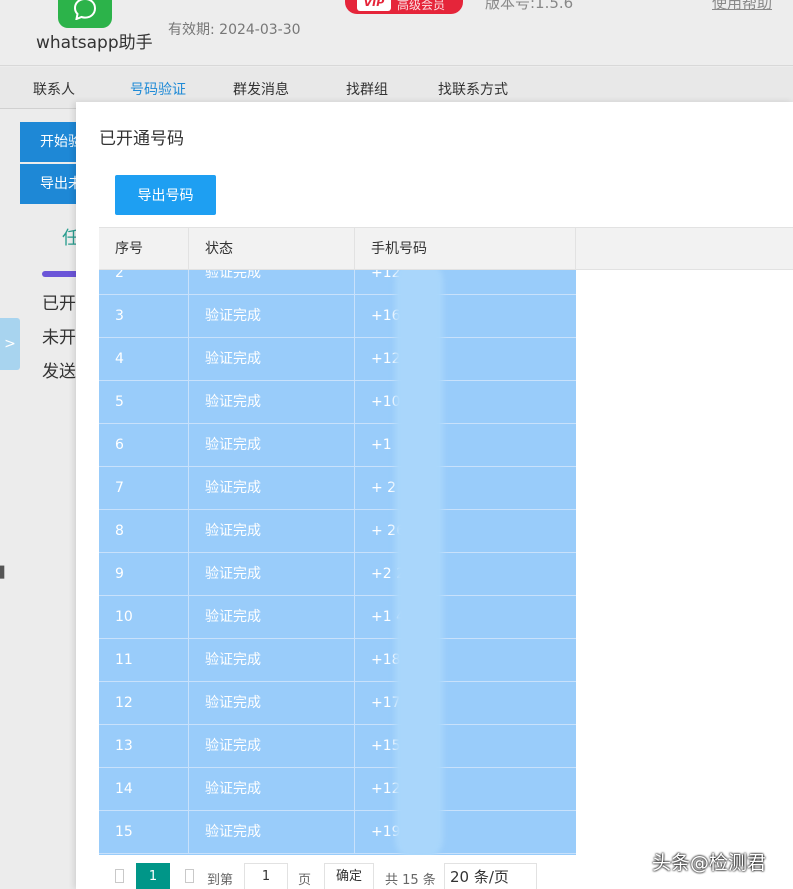 This screenshot has width=793, height=889. What do you see at coordinates (397, 359) in the screenshot?
I see `row-phone: +12 57` at bounding box center [397, 359].